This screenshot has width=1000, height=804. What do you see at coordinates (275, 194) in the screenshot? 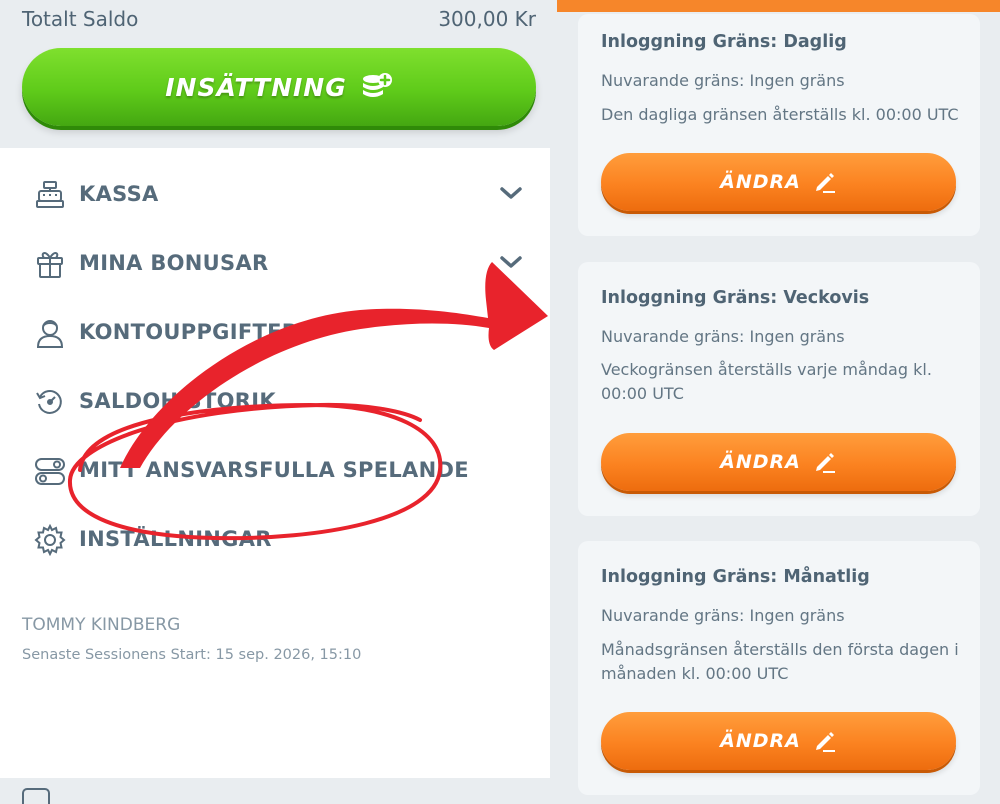
I see `menu-item-kassa: KASSA` at bounding box center [275, 194].